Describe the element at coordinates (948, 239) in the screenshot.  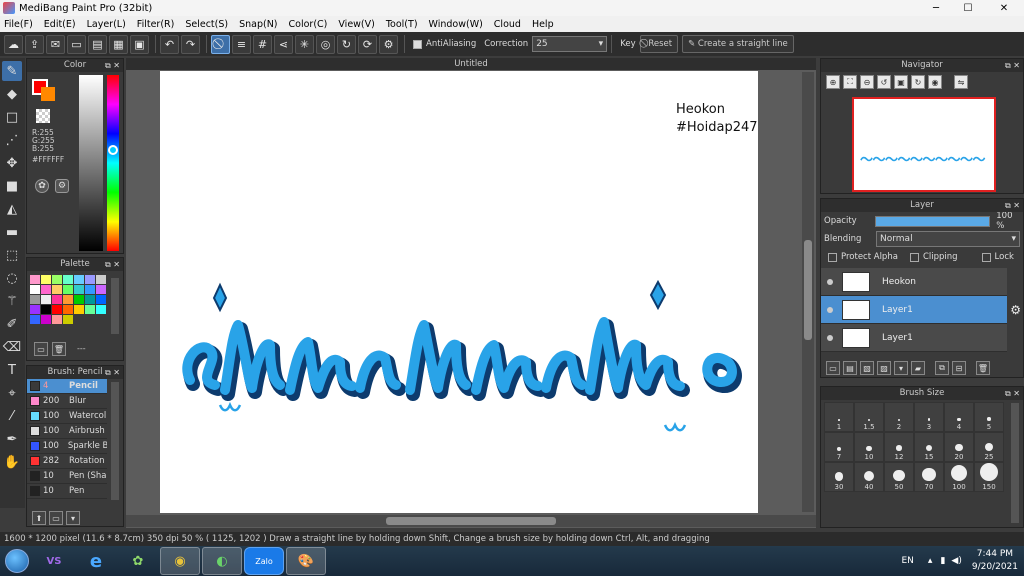
I see `blending-dropdown: Normal ▾` at that location.